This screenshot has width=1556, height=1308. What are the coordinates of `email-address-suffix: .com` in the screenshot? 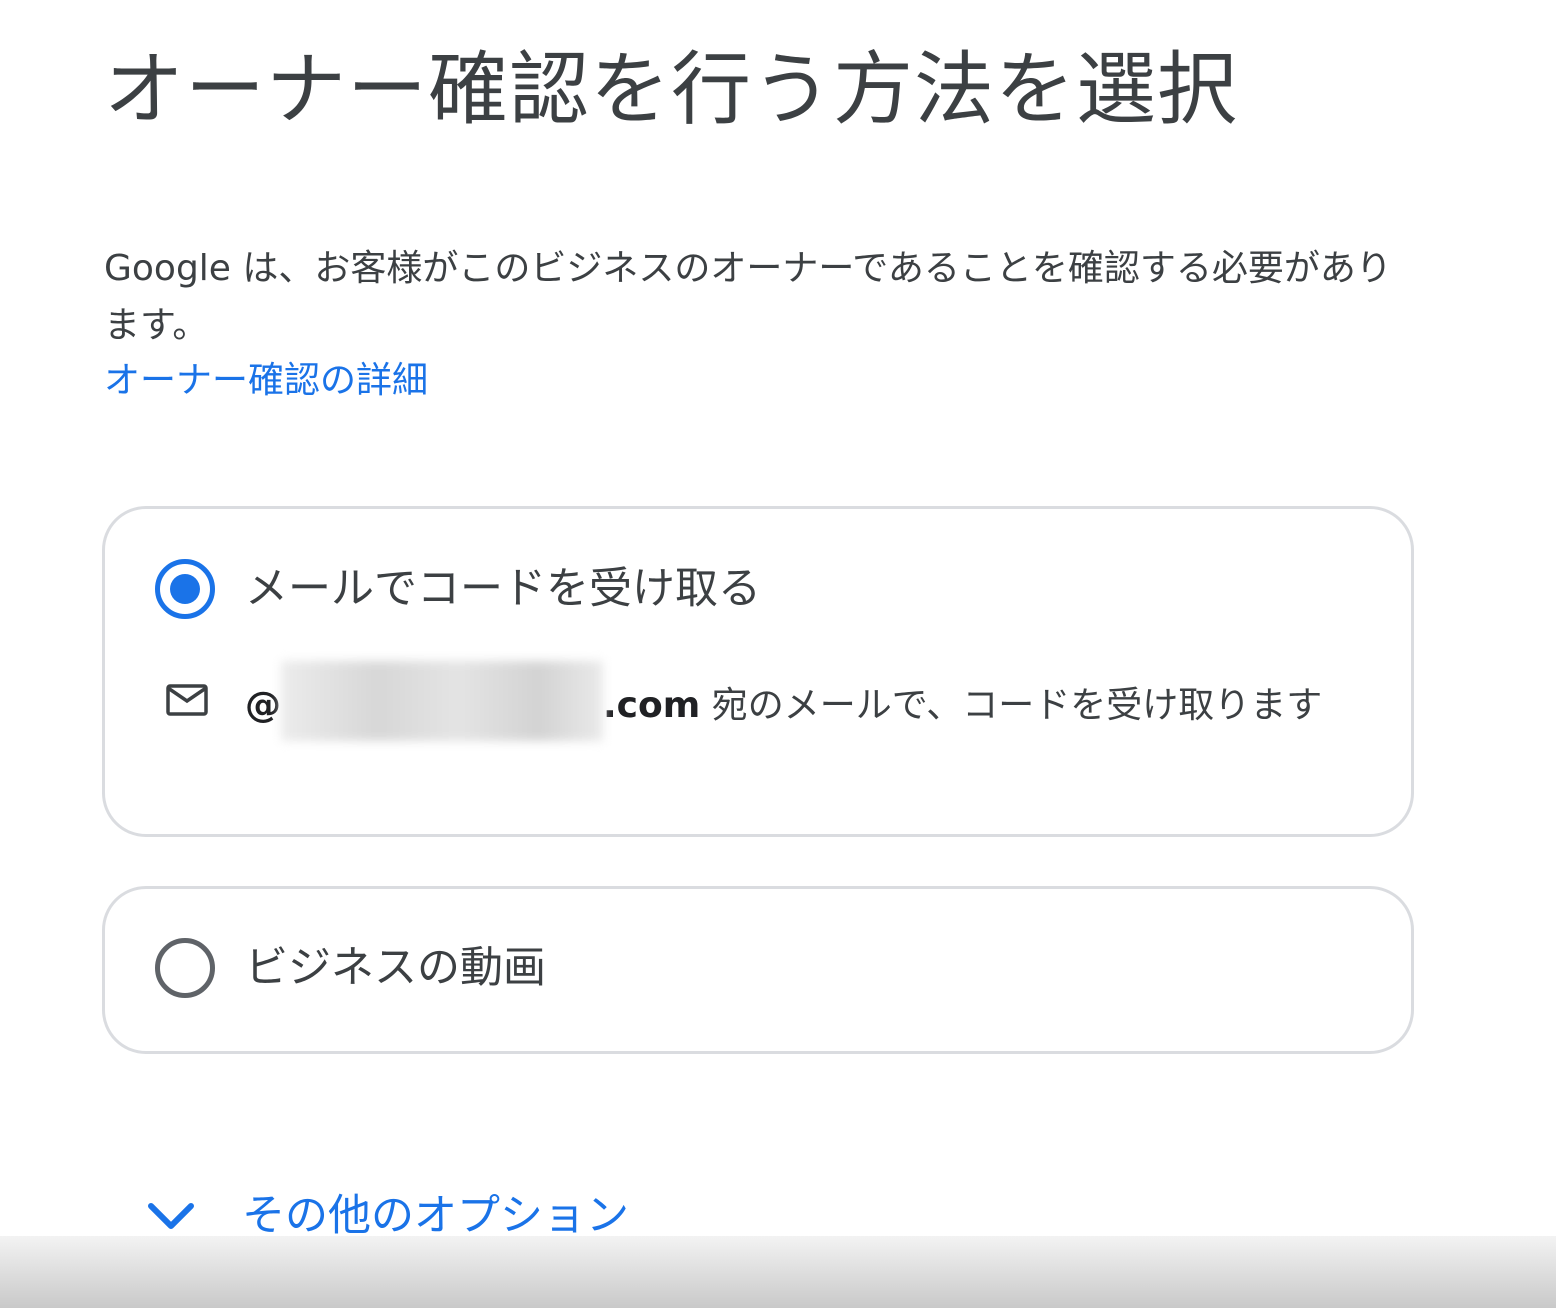 It's located at (652, 705).